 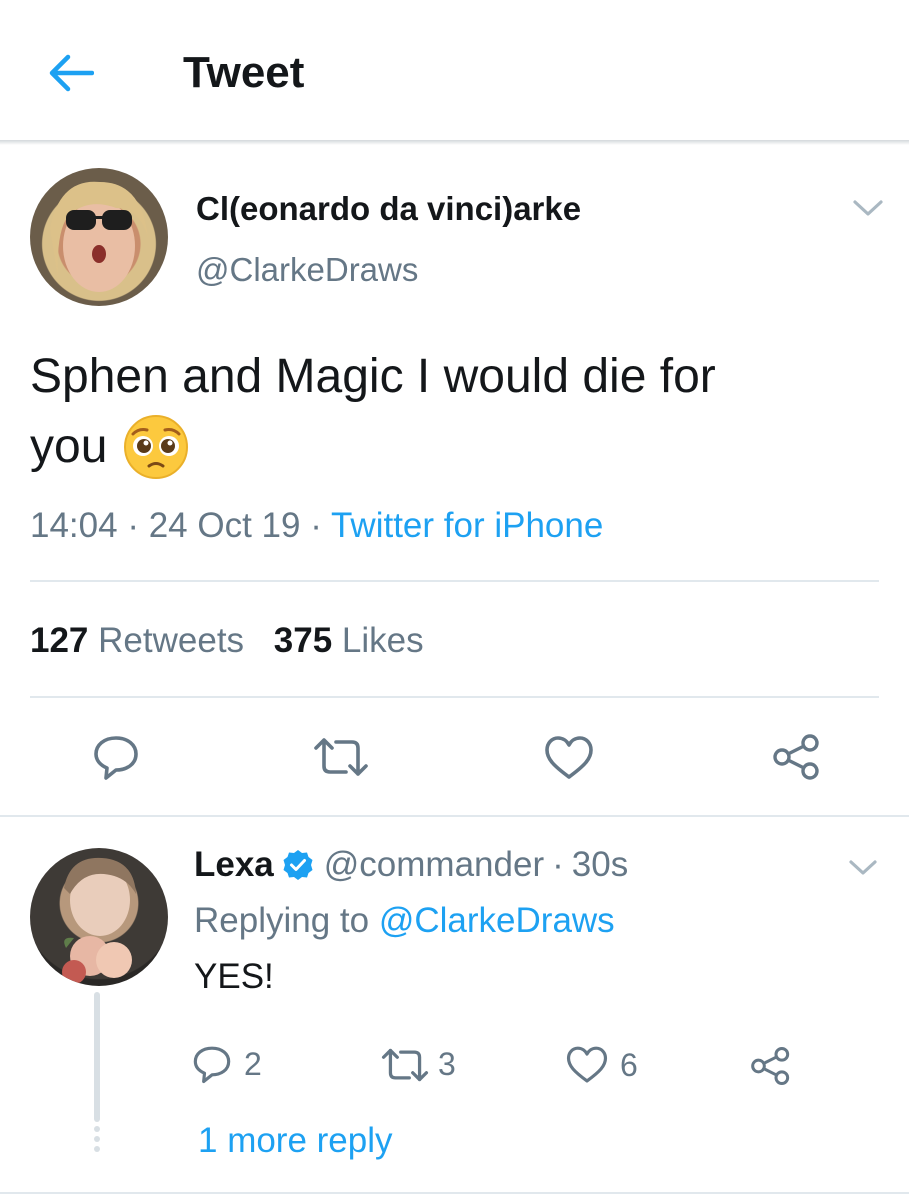 What do you see at coordinates (629, 1064) in the screenshot?
I see `like-count: 6` at bounding box center [629, 1064].